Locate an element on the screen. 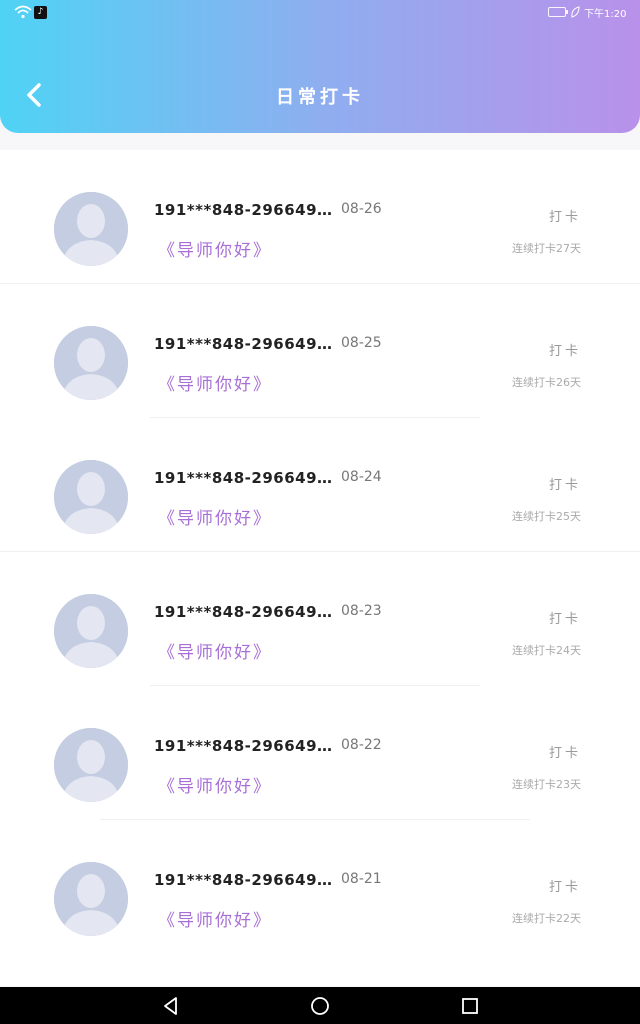 This screenshot has width=640, height=1024. page-title: 日常打卡 is located at coordinates (320, 97).